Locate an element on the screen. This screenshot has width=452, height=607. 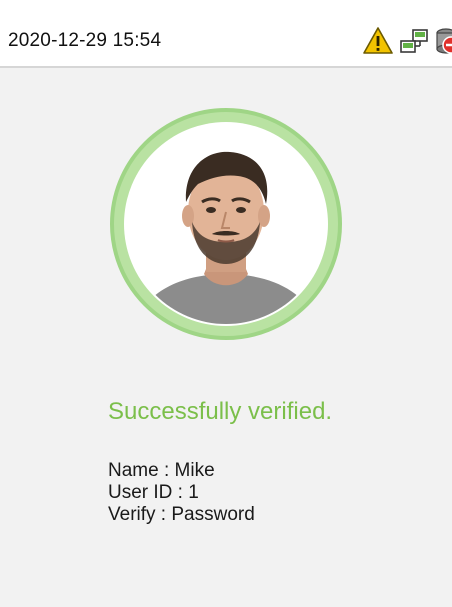
datetime-display: 2020-12-29 15:54 is located at coordinates (85, 40).